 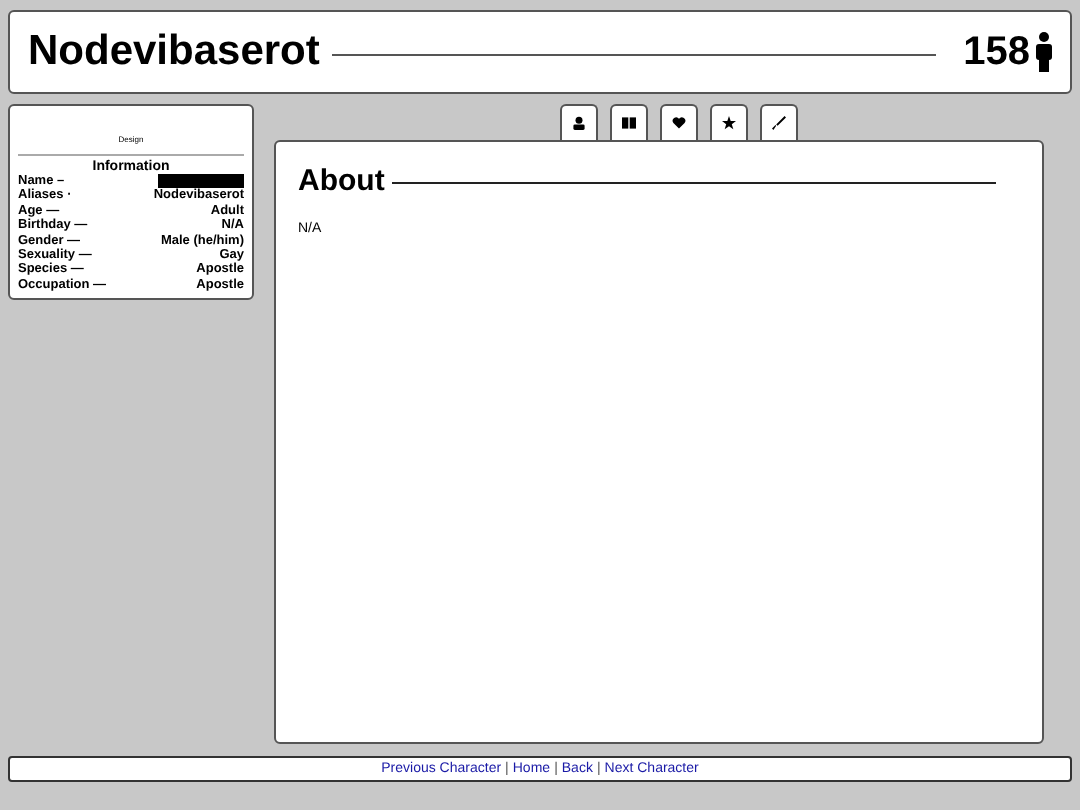 I want to click on star-tab, so click(x=729, y=122).